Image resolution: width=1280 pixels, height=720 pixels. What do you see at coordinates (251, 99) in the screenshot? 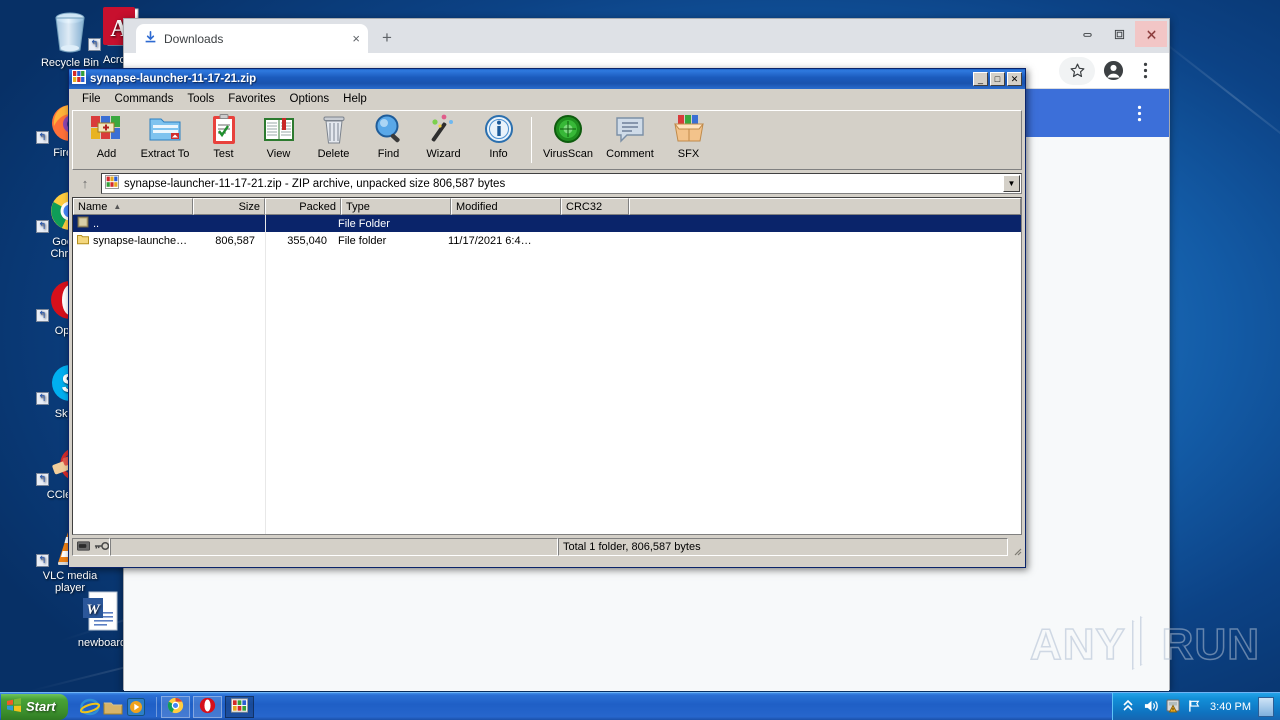
I see `menu-item-favorites: Favorites` at bounding box center [251, 99].